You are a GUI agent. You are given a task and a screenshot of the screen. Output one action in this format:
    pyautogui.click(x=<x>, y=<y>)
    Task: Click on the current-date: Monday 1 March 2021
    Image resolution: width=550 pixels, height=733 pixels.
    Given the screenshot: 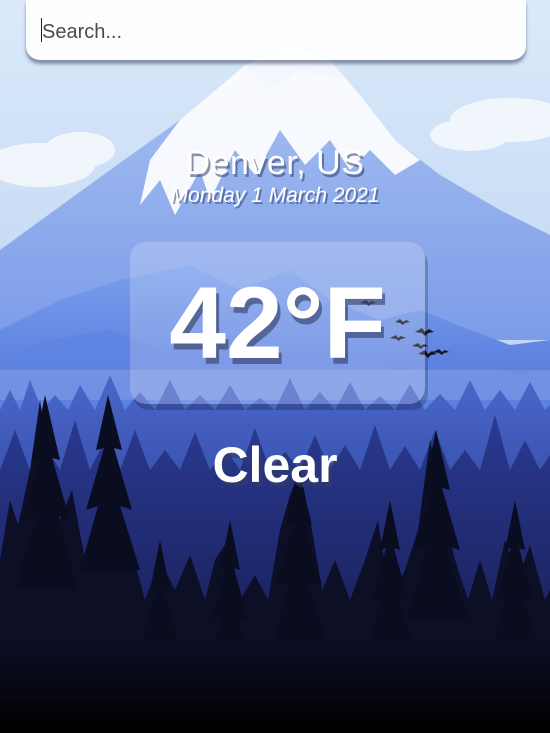 What is the action you would take?
    pyautogui.click(x=275, y=195)
    